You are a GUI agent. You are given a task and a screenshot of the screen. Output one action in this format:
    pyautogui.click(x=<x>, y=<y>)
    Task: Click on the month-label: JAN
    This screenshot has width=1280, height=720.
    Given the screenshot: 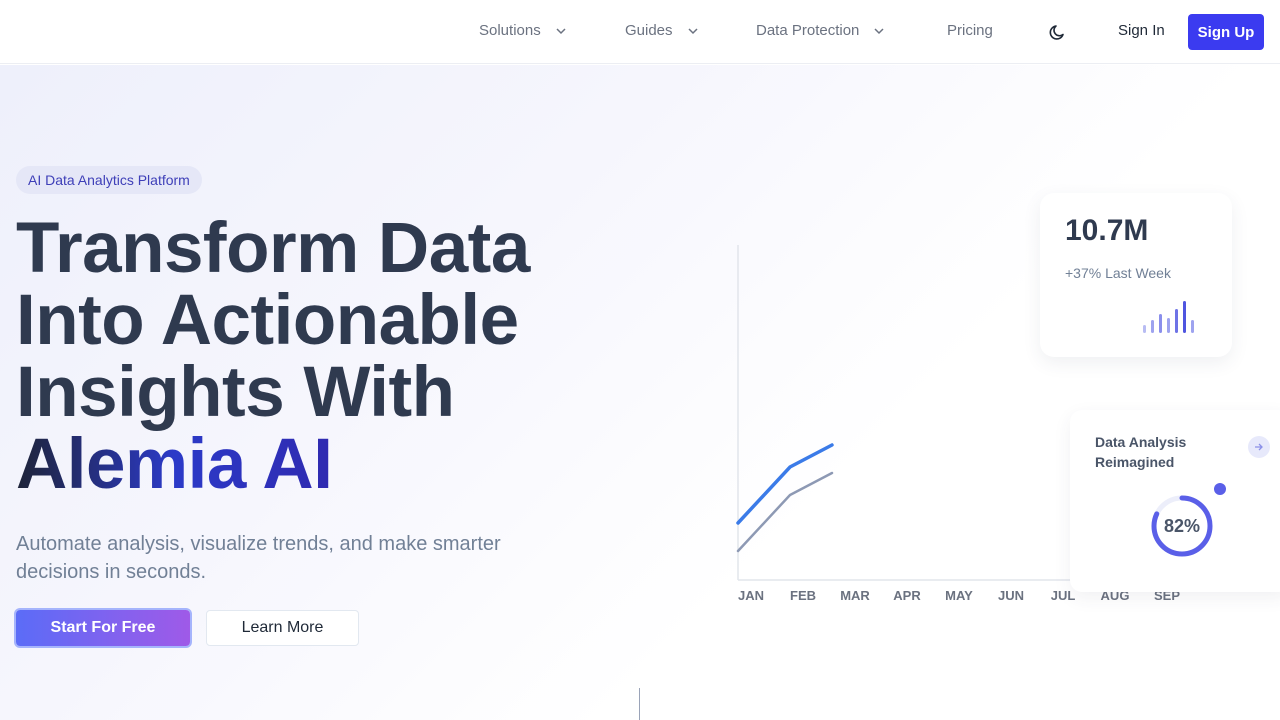 What is the action you would take?
    pyautogui.click(x=750, y=595)
    